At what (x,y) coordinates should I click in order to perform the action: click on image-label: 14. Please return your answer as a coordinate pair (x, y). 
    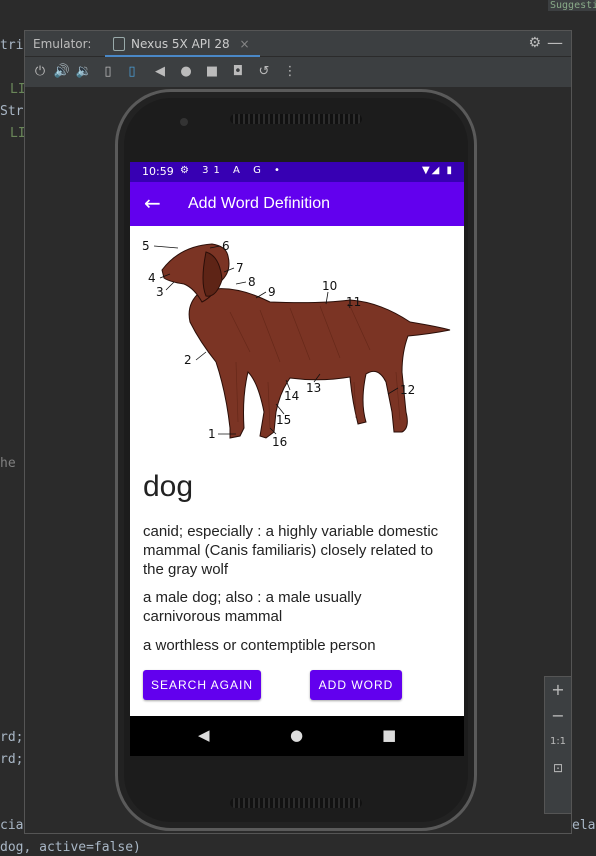
    Looking at the image, I should click on (291, 396).